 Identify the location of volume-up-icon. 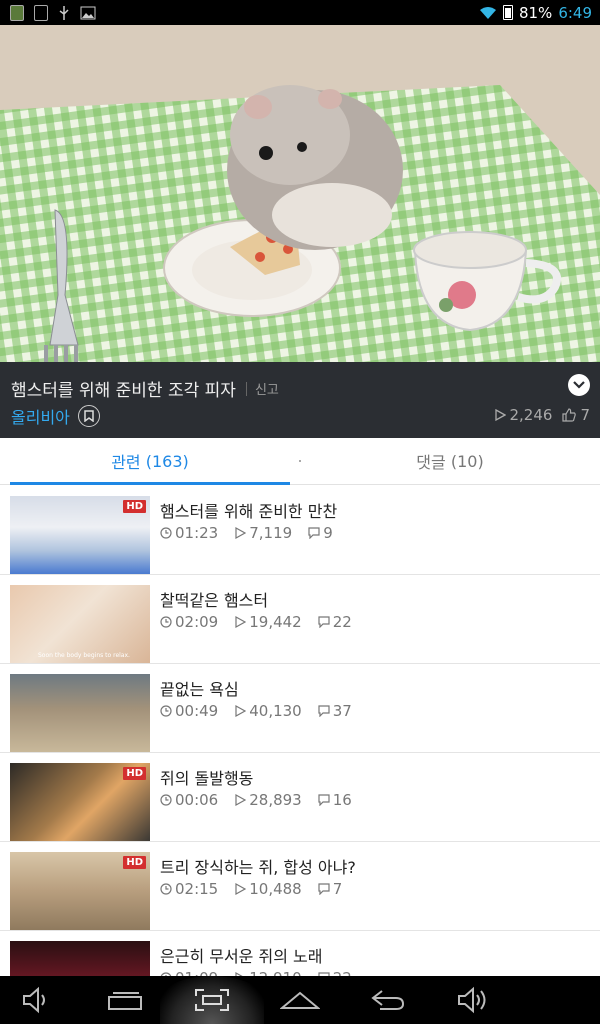
(472, 1000).